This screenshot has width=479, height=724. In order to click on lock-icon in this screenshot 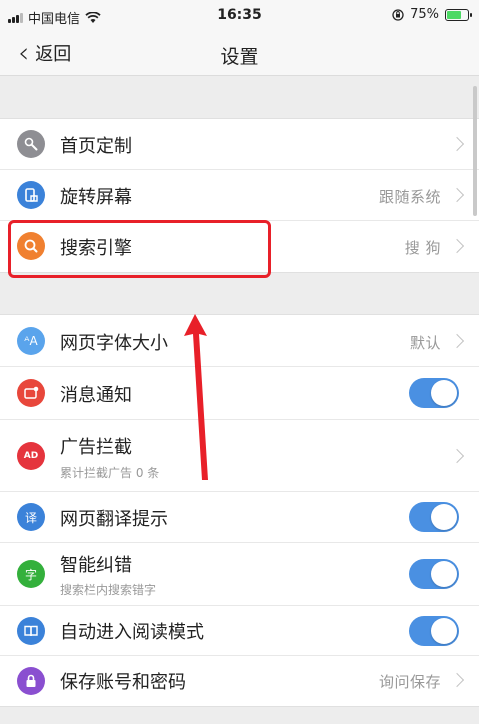, I will do `click(31, 681)`.